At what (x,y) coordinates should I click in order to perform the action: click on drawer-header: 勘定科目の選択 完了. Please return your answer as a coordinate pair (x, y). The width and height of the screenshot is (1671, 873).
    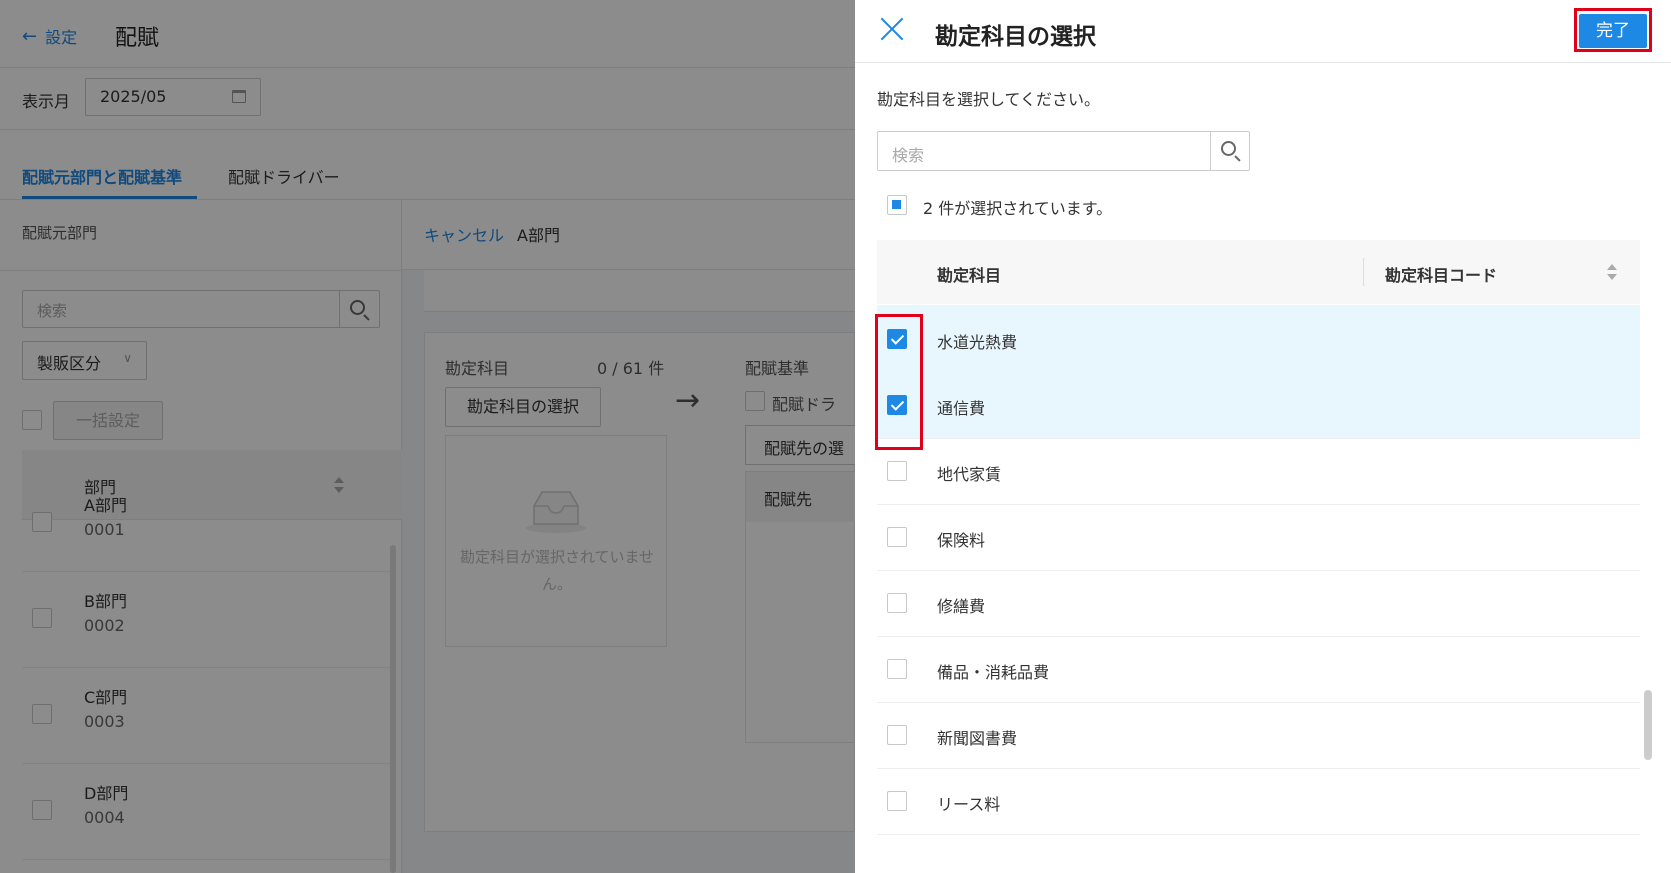
    Looking at the image, I should click on (1263, 31).